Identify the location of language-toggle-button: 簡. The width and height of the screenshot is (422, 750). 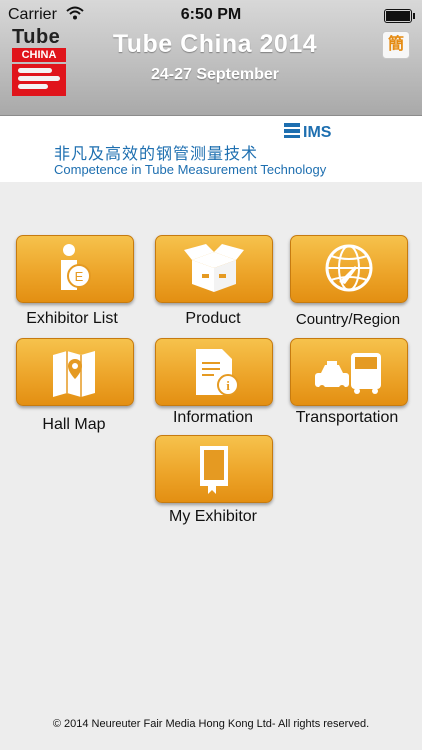
(396, 45).